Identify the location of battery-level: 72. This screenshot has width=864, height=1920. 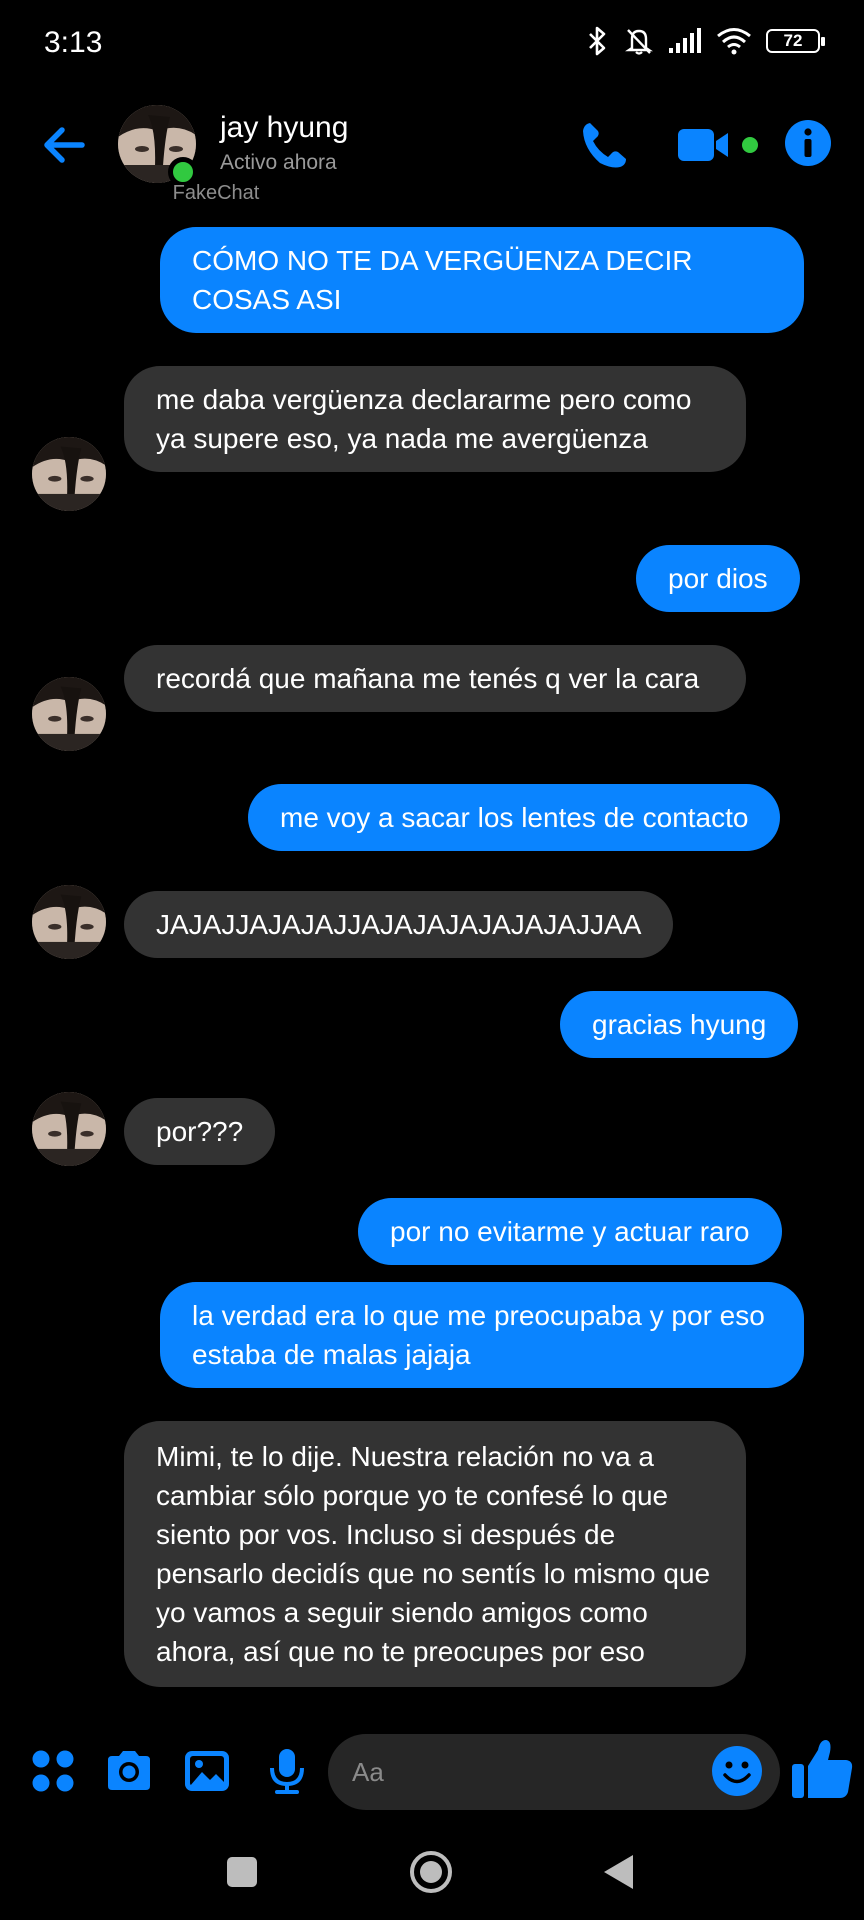
(793, 40).